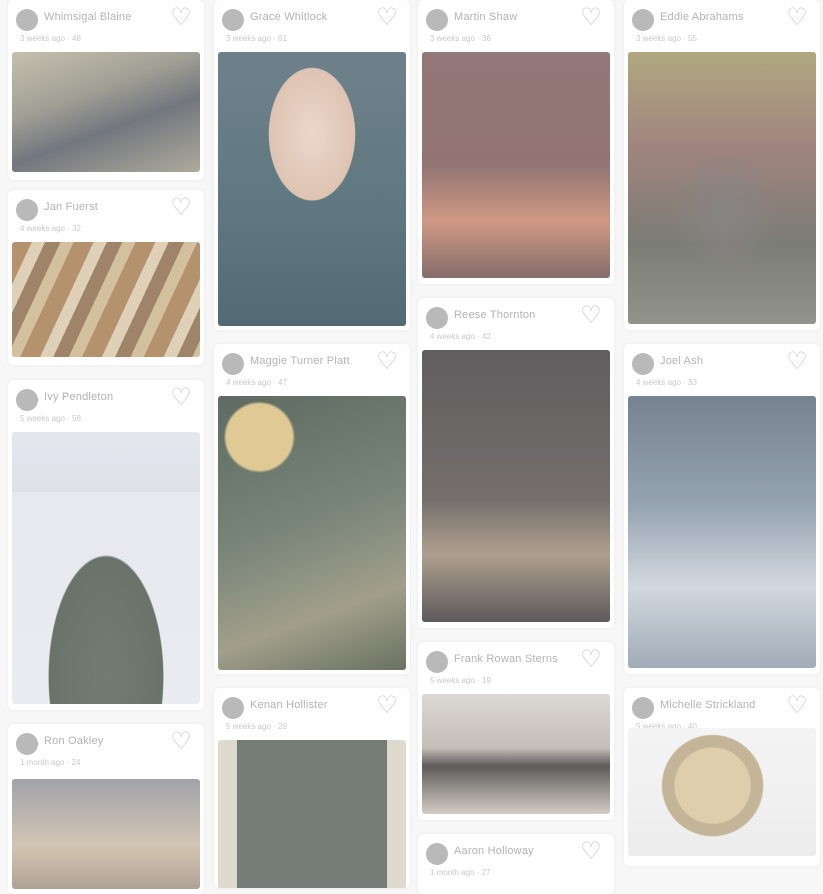 Image resolution: width=823 pixels, height=894 pixels. I want to click on post-card: Ivy Pendleton 5 weeks ago · 58 ♡, so click(106, 545).